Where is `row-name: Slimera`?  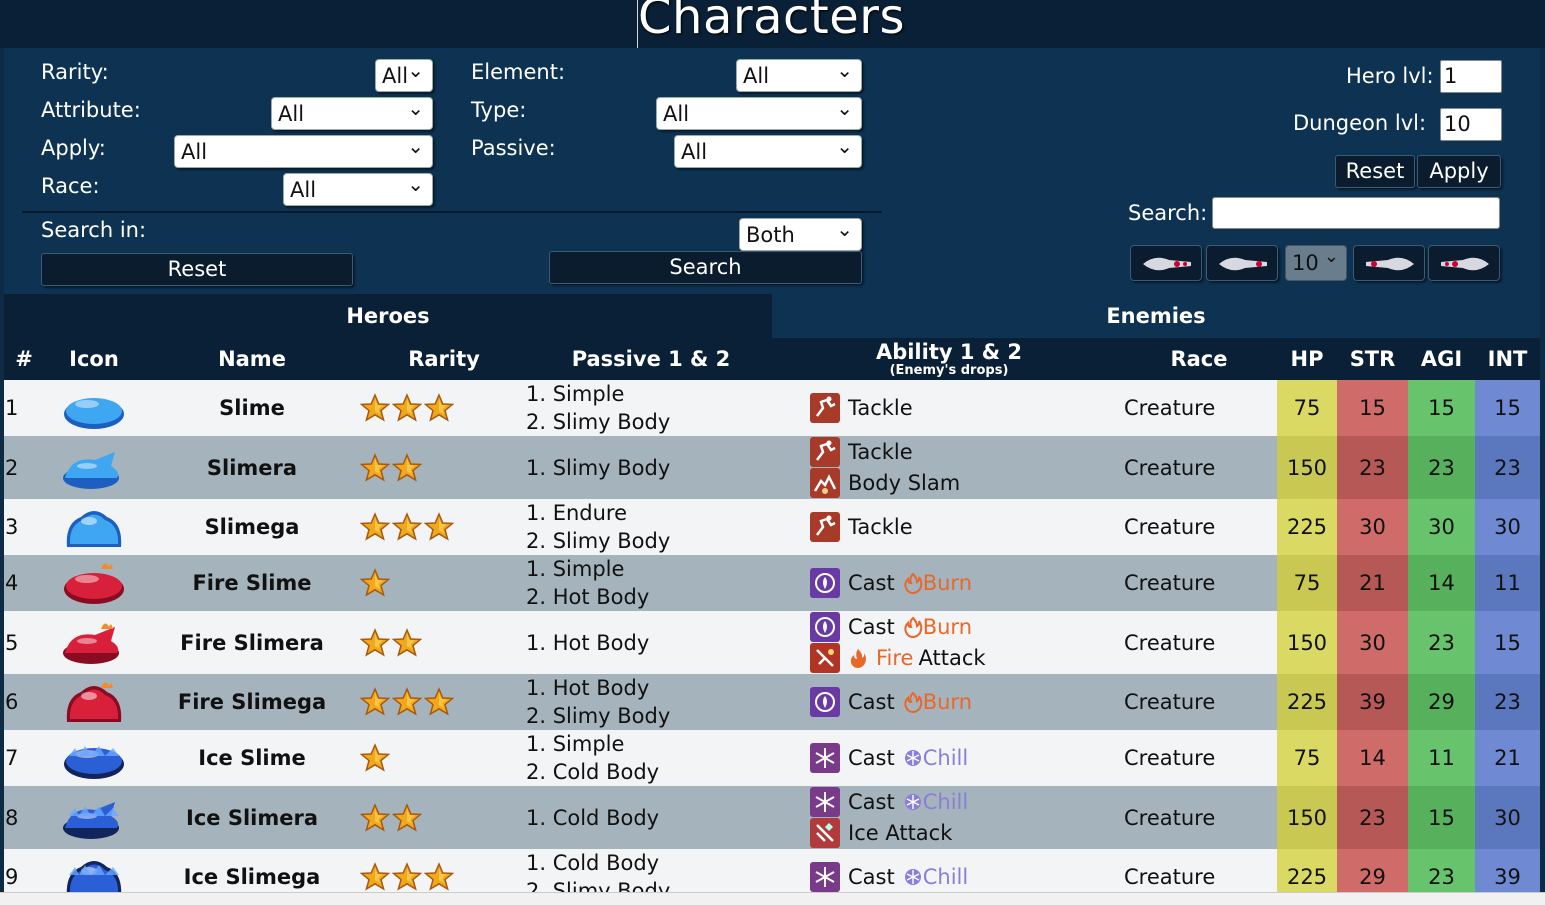
row-name: Slimera is located at coordinates (252, 467).